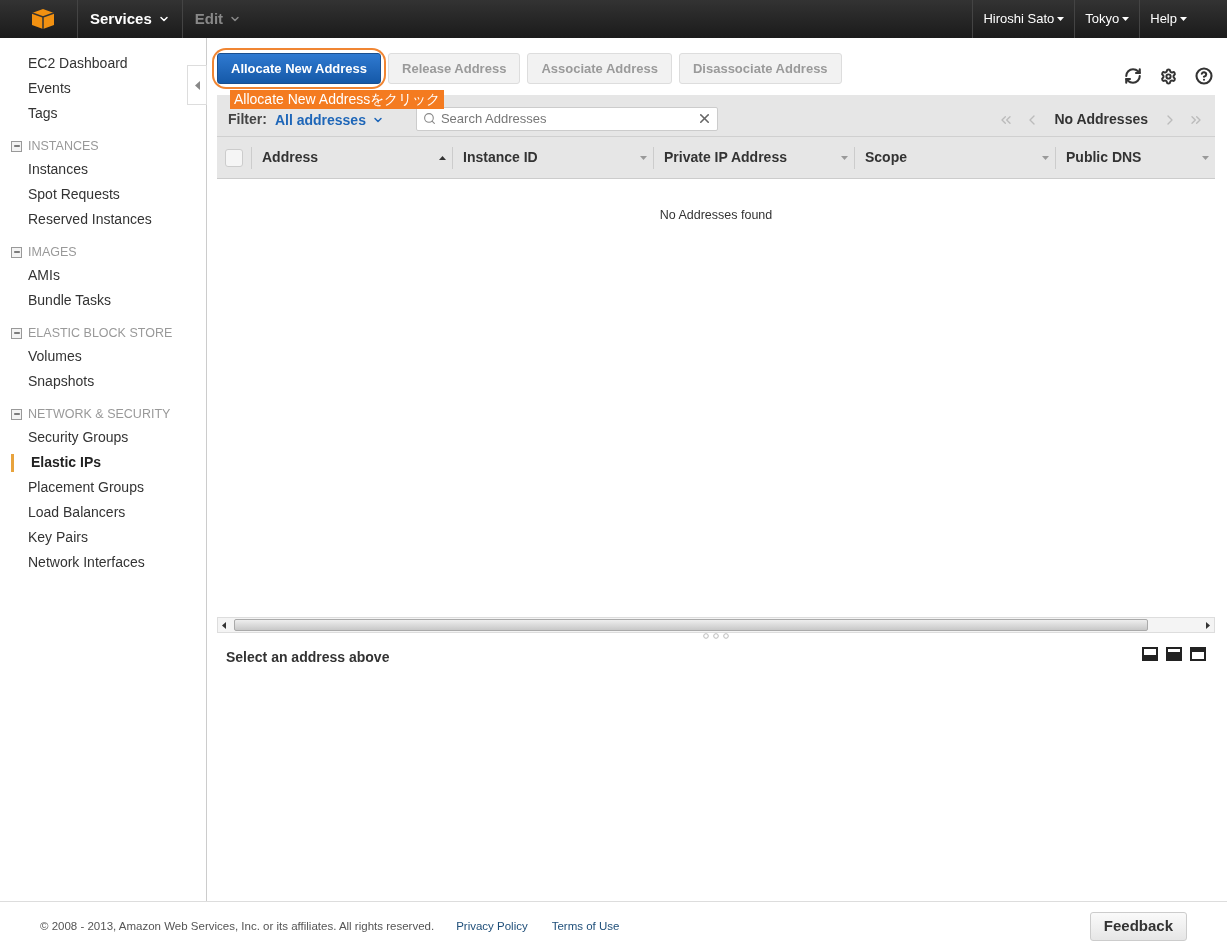  Describe the element at coordinates (58, 169) in the screenshot. I see `sidebar-item: Instances` at that location.